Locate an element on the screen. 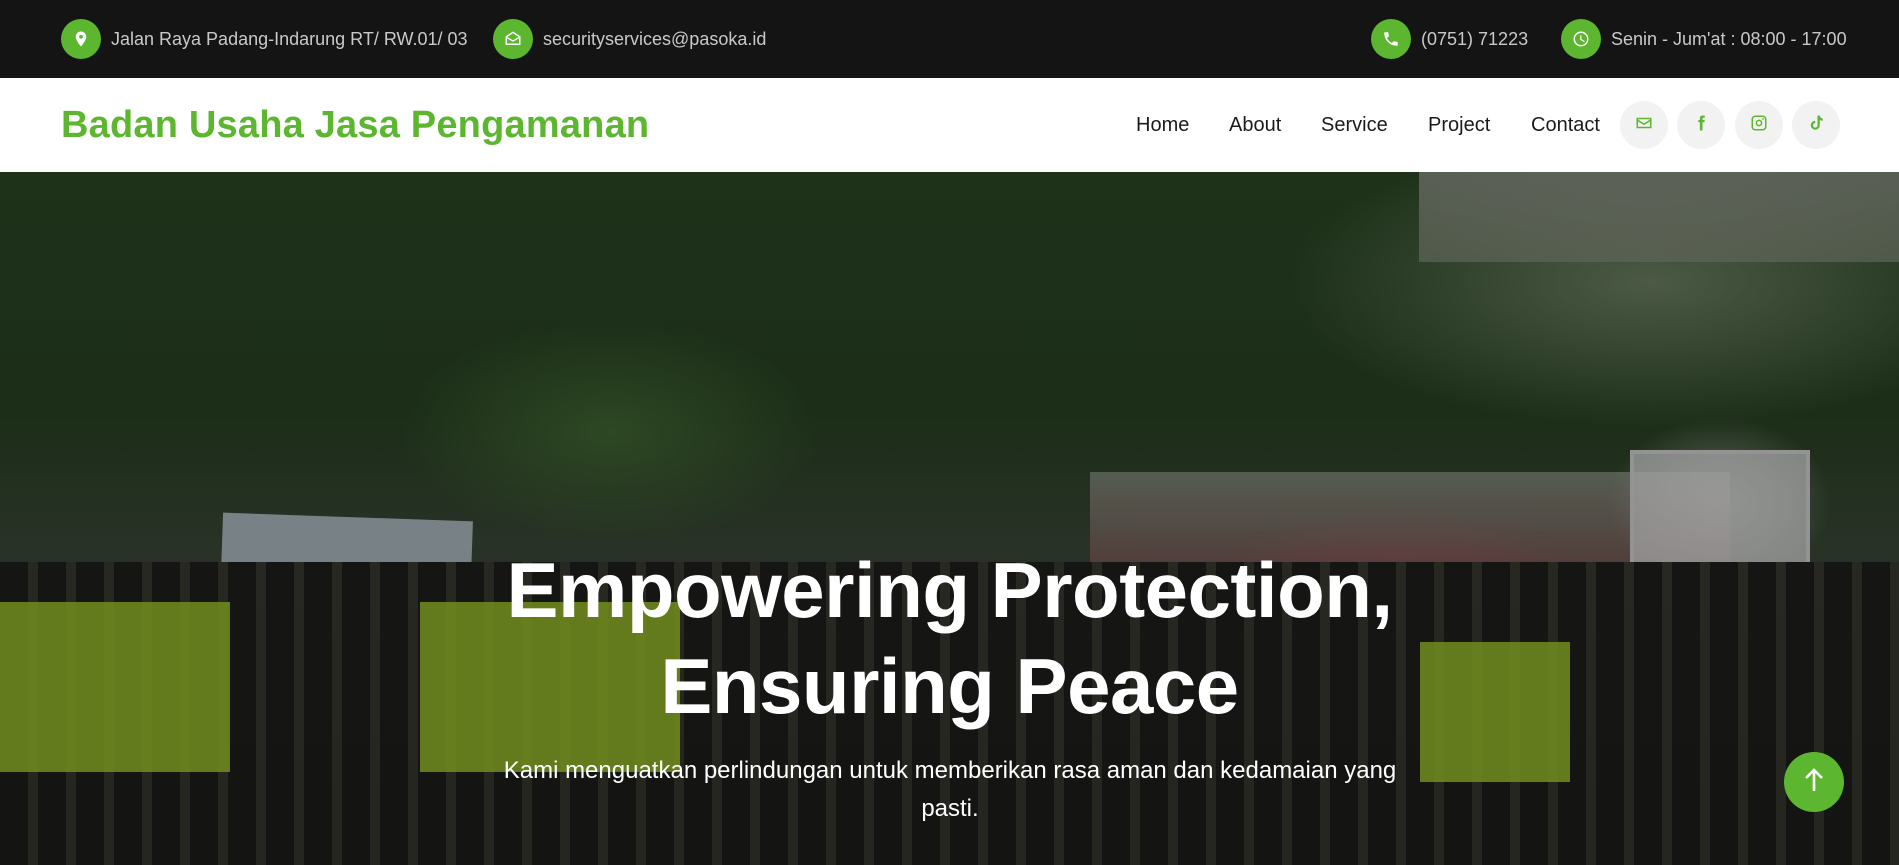 The image size is (1899, 865). envelope-open-icon is located at coordinates (513, 39).